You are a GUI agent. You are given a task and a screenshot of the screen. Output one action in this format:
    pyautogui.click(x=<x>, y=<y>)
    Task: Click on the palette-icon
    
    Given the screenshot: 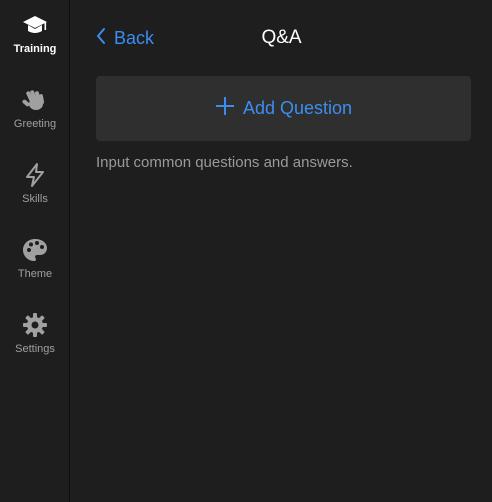 What is the action you would take?
    pyautogui.click(x=35, y=250)
    